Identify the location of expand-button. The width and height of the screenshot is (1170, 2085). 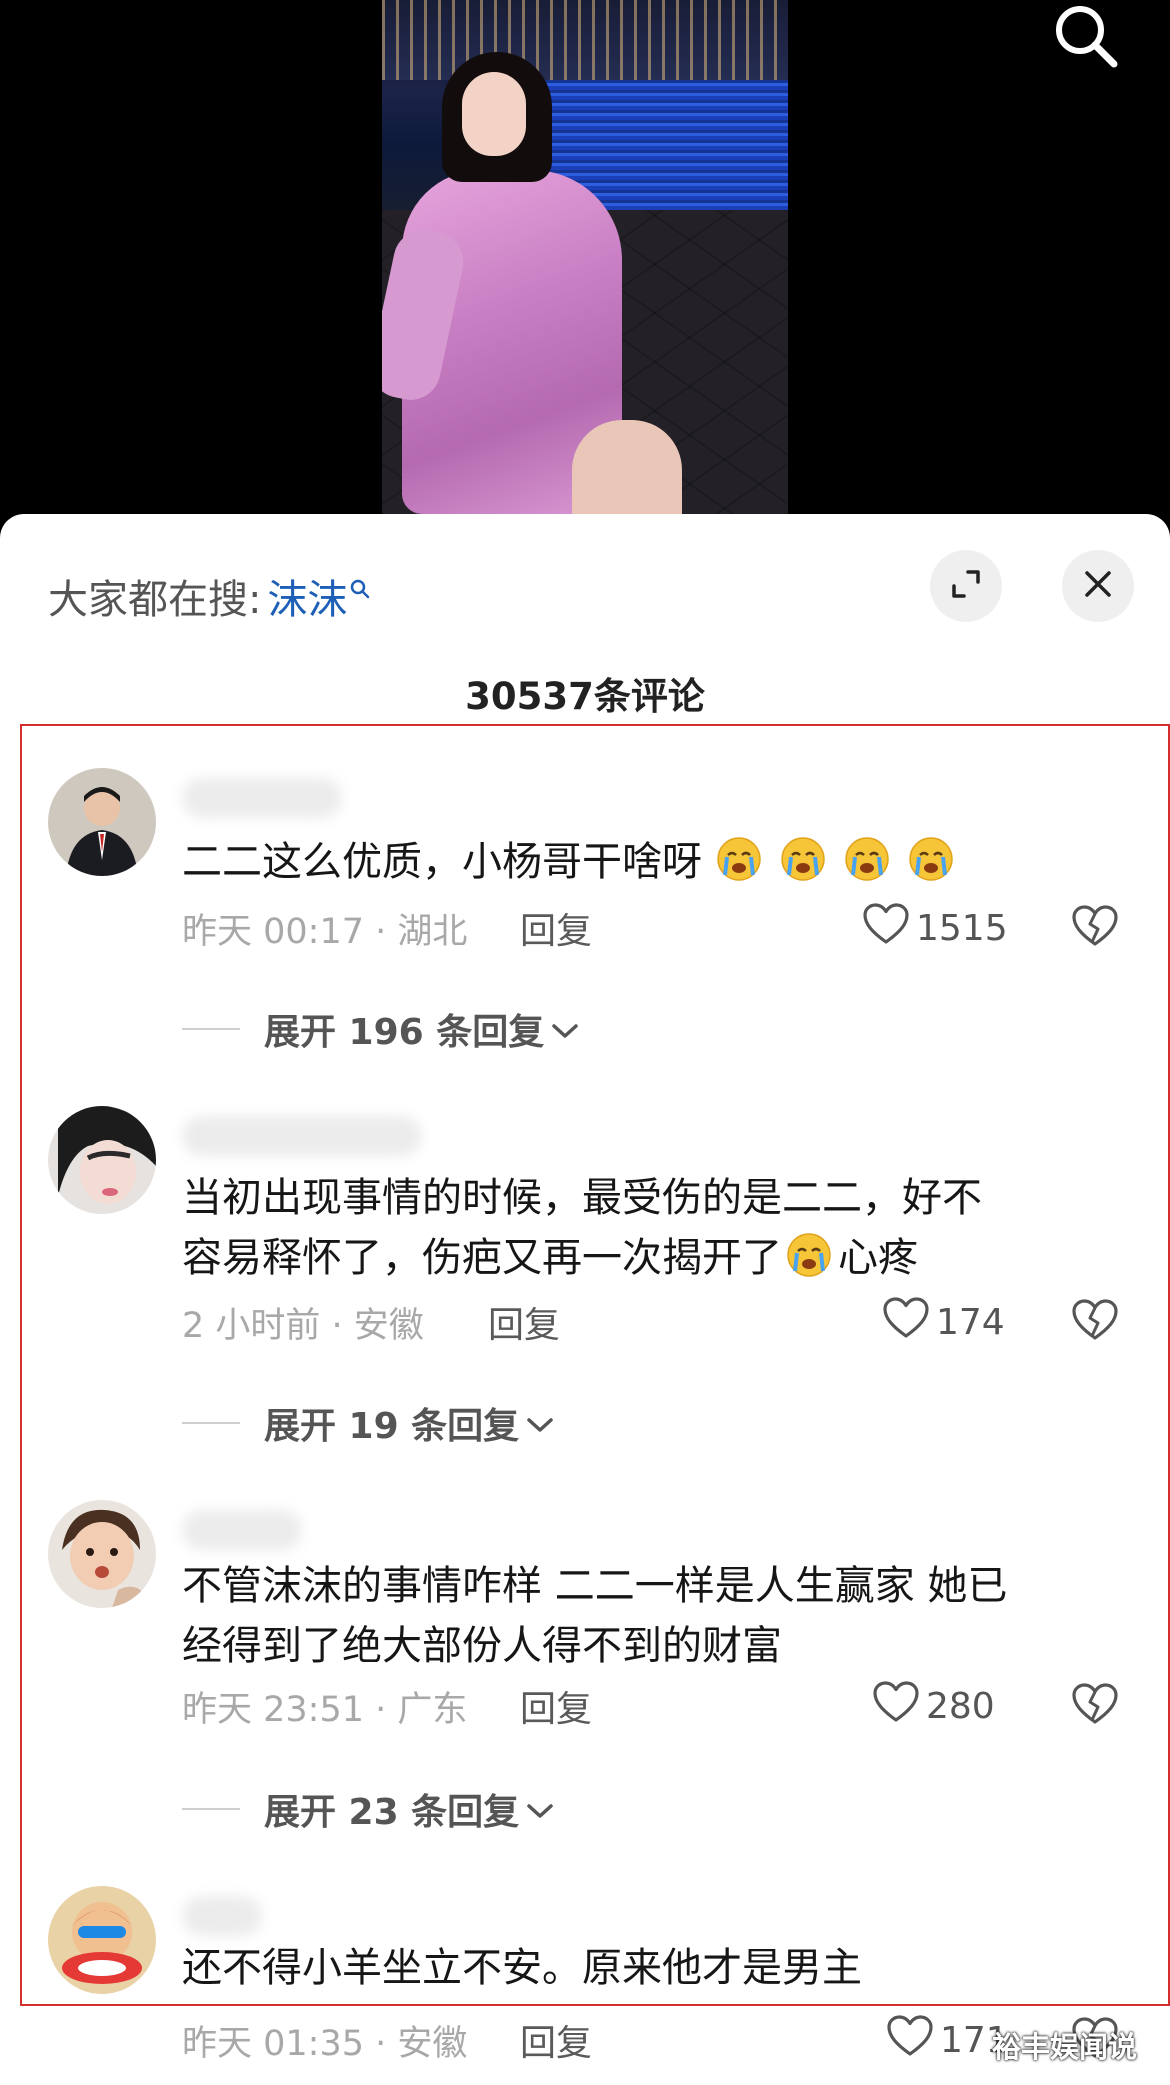
(966, 586).